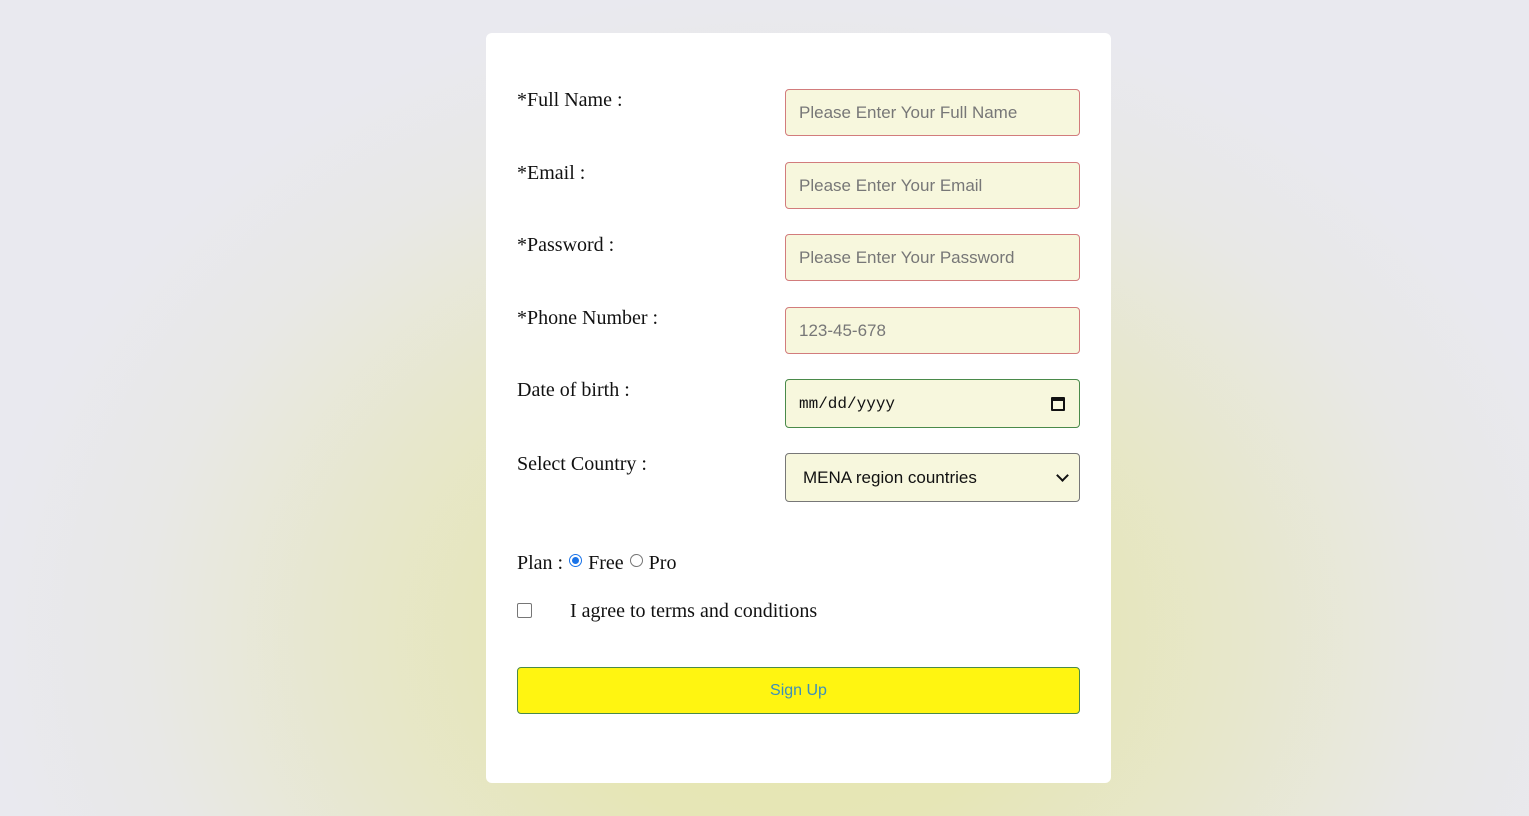  Describe the element at coordinates (847, 403) in the screenshot. I see `date-placeholder: mm/dd/yyyy` at that location.